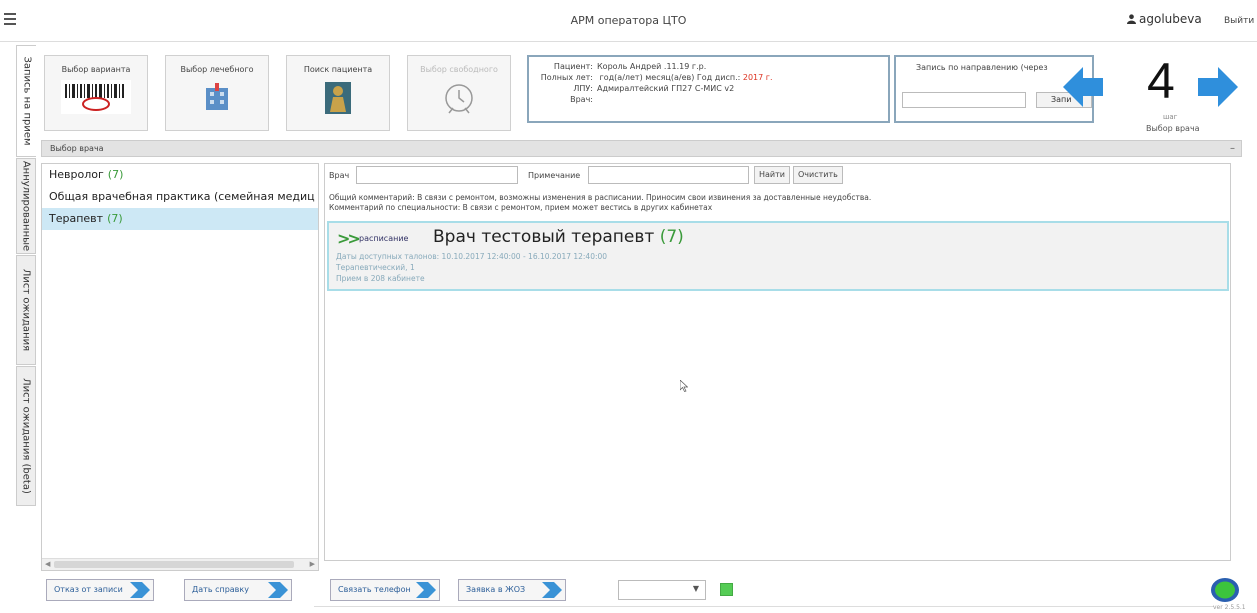  Describe the element at coordinates (982, 67) in the screenshot. I see `direction-title: Запись по направлению (через` at that location.